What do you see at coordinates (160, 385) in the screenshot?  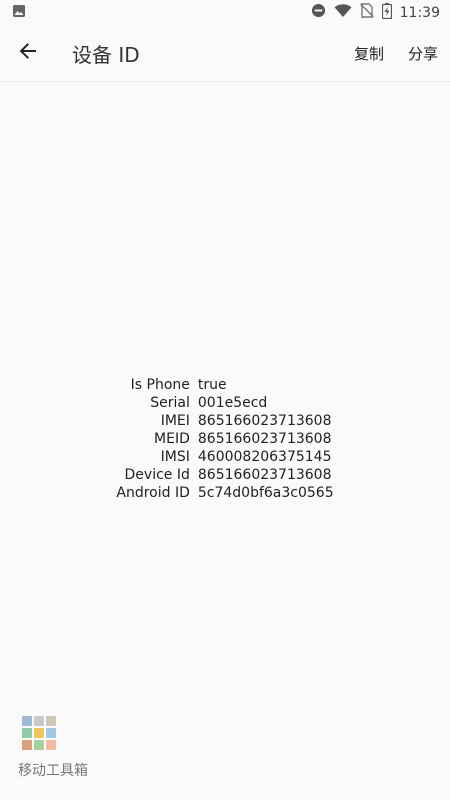 I see `info-label: Is Phone` at bounding box center [160, 385].